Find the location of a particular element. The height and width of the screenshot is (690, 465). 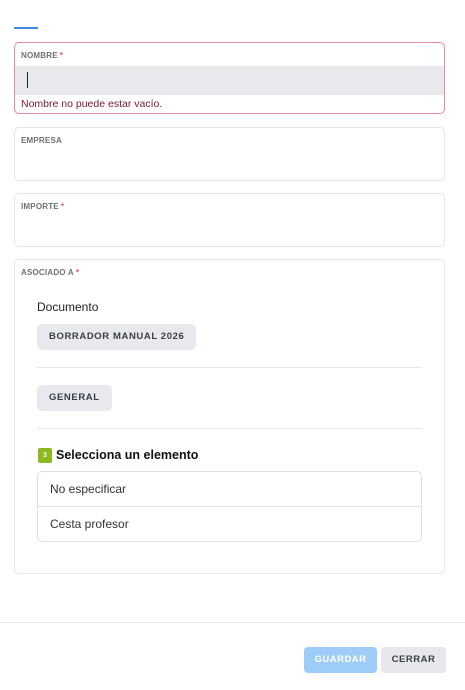

option-no-especificar: No especificar is located at coordinates (229, 489).